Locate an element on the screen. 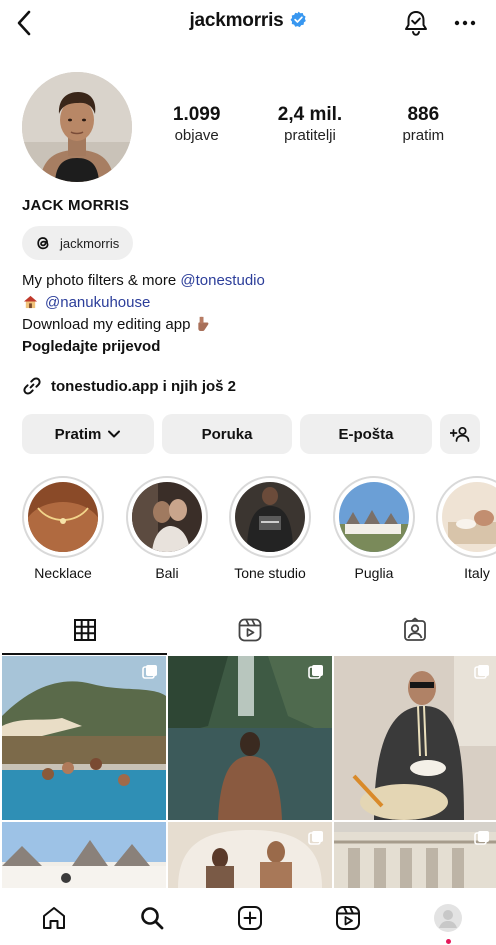 The width and height of the screenshot is (496, 945). suggested-users-button is located at coordinates (460, 434).